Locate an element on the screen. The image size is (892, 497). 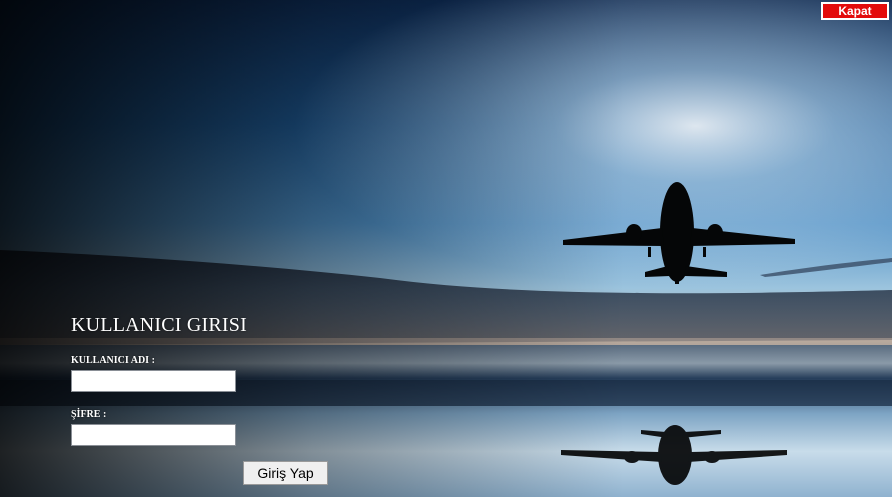
password-label: ŞİFRE : is located at coordinates (89, 414).